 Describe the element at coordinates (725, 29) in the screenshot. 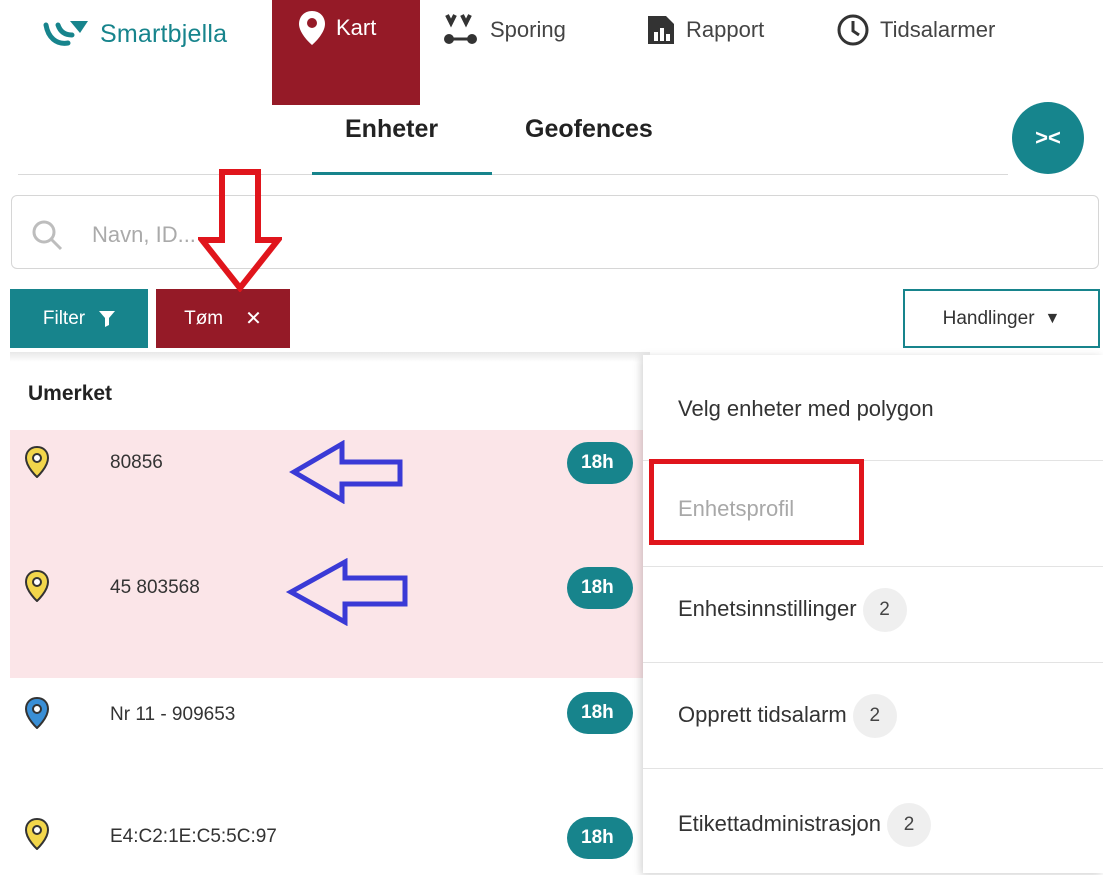

I see `nav-item-label: Rapport` at that location.